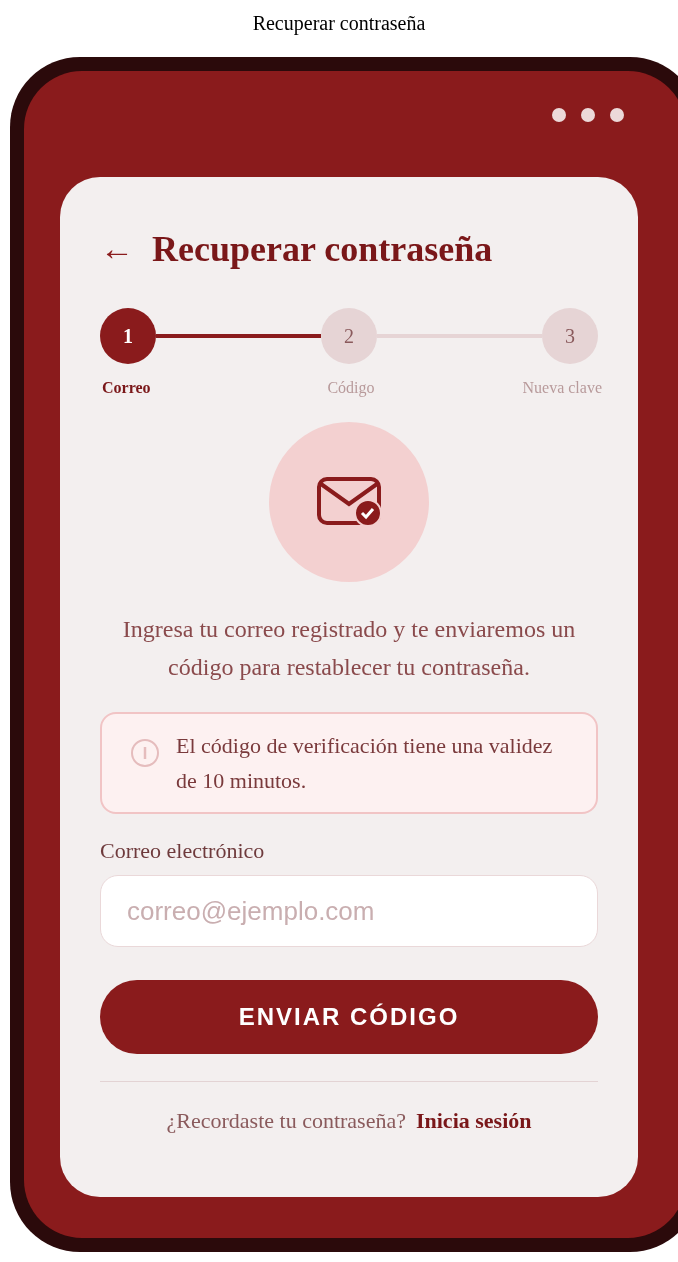 This screenshot has height=1262, width=678. Describe the element at coordinates (349, 502) in the screenshot. I see `envelope-check-icon` at that location.